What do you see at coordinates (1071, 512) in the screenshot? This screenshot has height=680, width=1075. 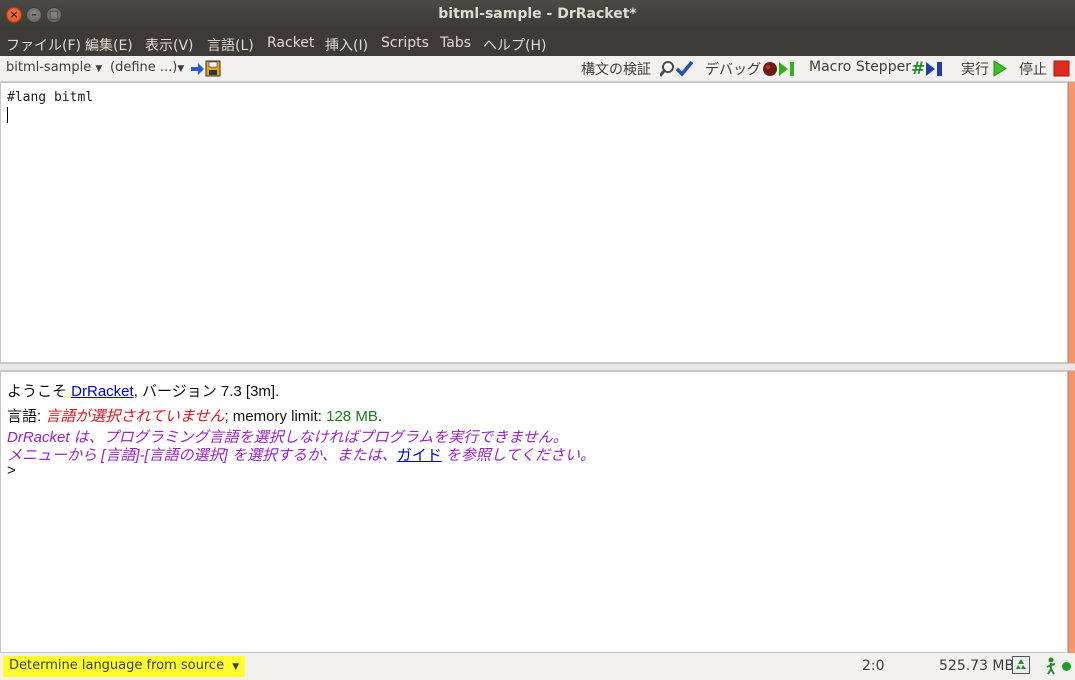 I see `interactions-scrollbar` at bounding box center [1071, 512].